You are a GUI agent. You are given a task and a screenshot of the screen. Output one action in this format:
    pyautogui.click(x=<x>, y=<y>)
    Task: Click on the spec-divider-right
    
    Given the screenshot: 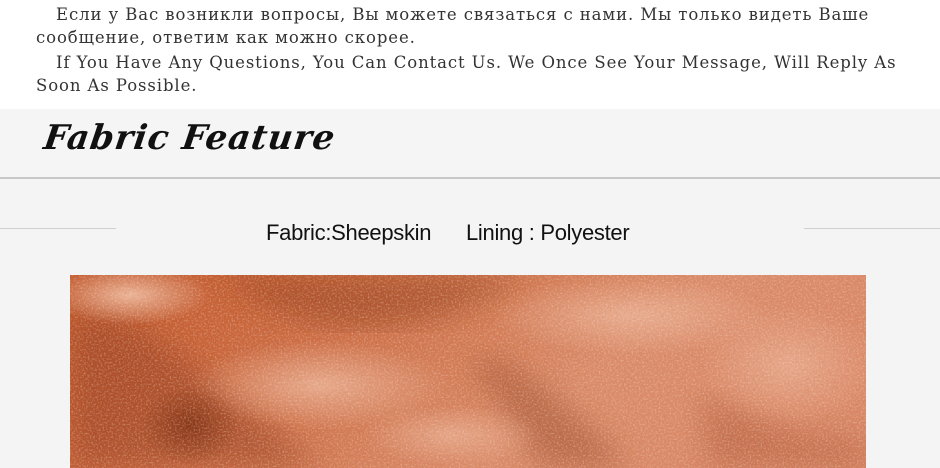 What is the action you would take?
    pyautogui.click(x=872, y=228)
    